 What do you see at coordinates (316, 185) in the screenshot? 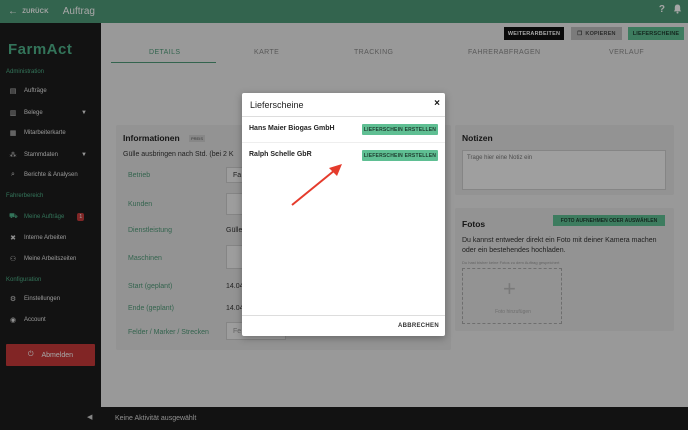
I see `annotation-arrow` at bounding box center [316, 185].